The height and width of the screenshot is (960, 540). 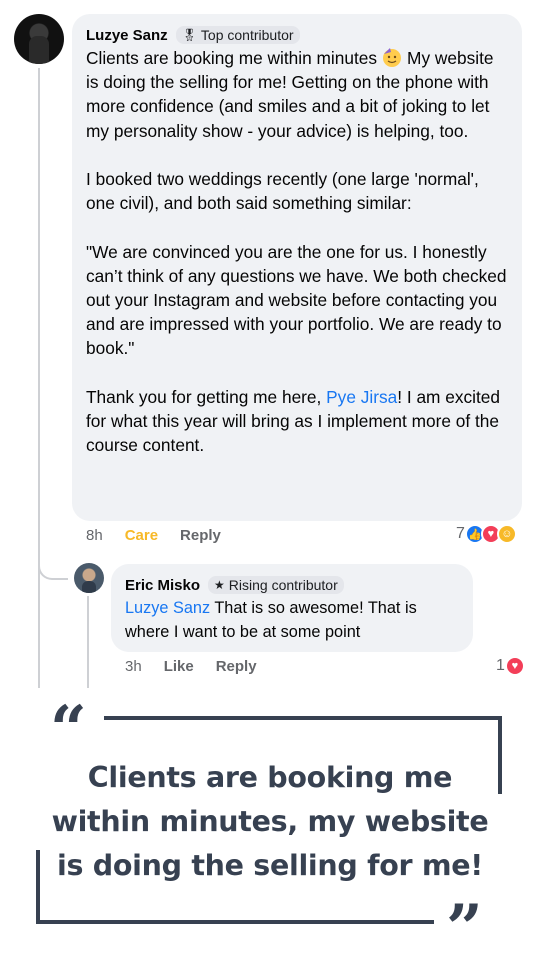 What do you see at coordinates (141, 535) in the screenshot?
I see `care-reaction-button: Care` at bounding box center [141, 535].